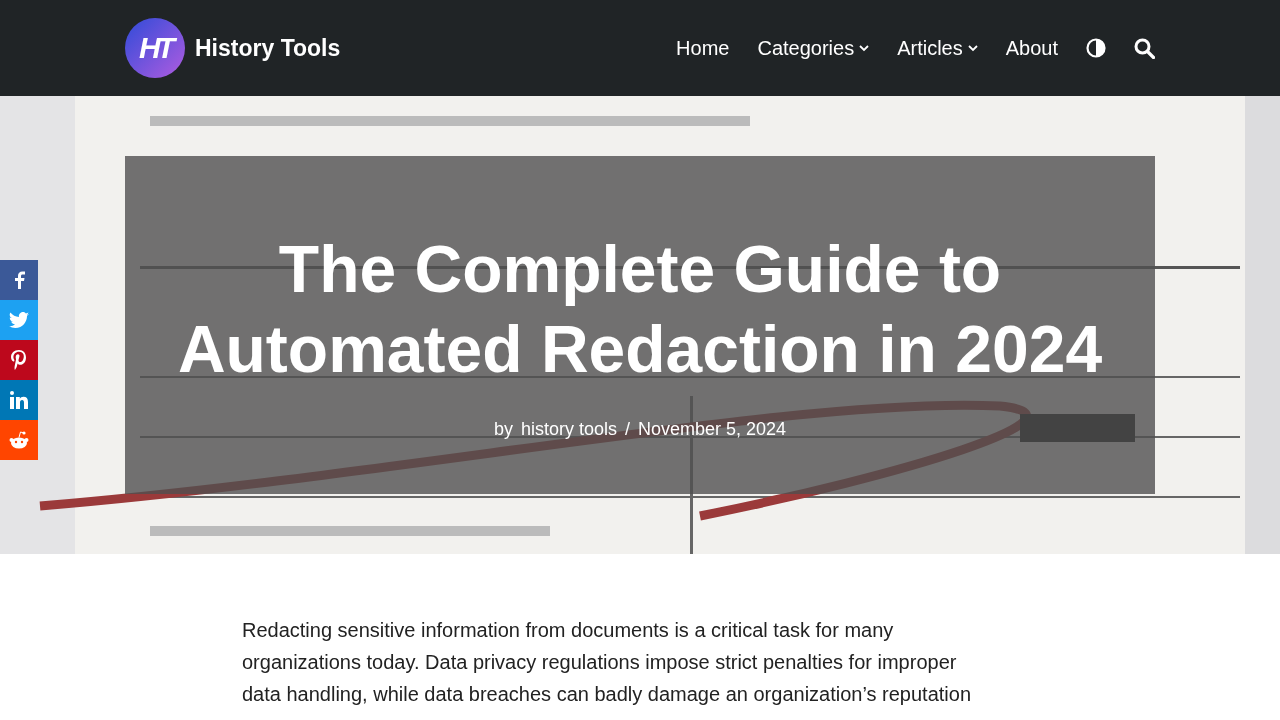 This screenshot has height=720, width=1280. Describe the element at coordinates (712, 429) in the screenshot. I see `date-link: November 5, 2024` at that location.